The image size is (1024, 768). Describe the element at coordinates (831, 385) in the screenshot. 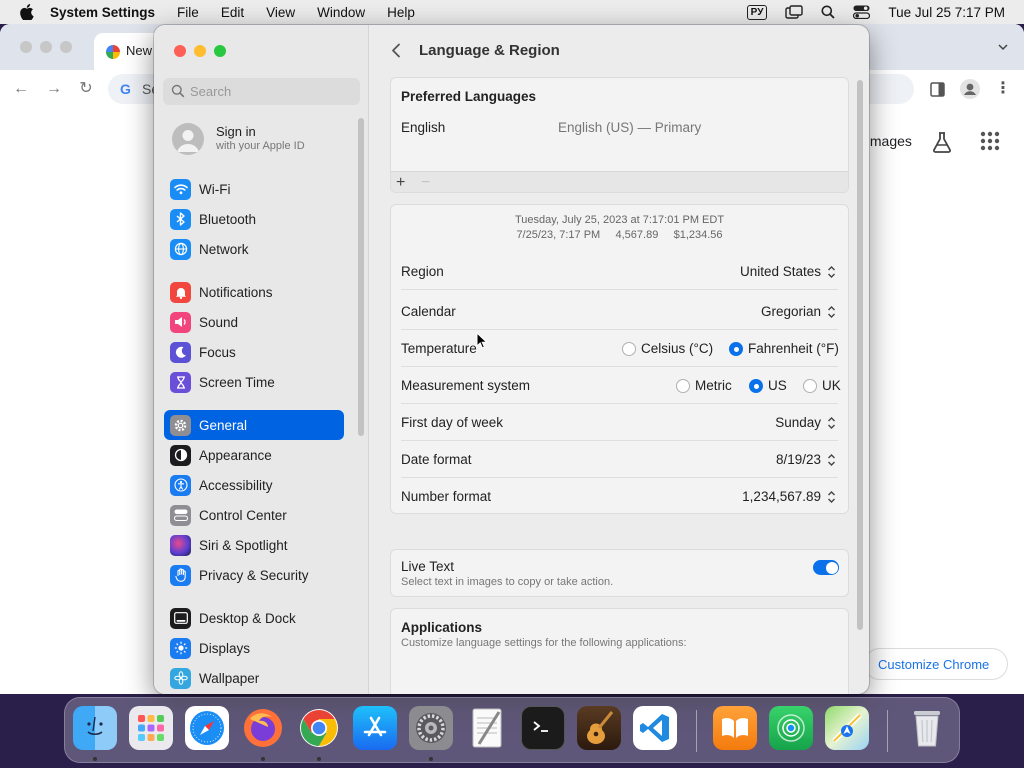

I see `uk-label: UK` at that location.